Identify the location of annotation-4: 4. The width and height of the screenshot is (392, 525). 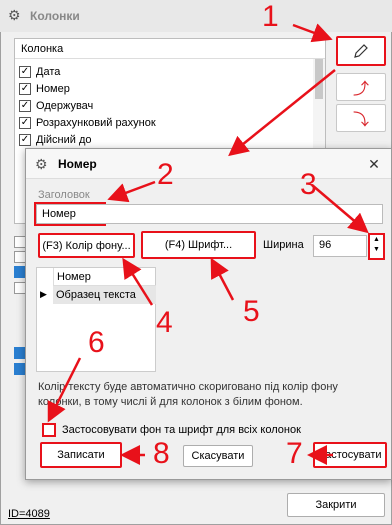
(164, 322).